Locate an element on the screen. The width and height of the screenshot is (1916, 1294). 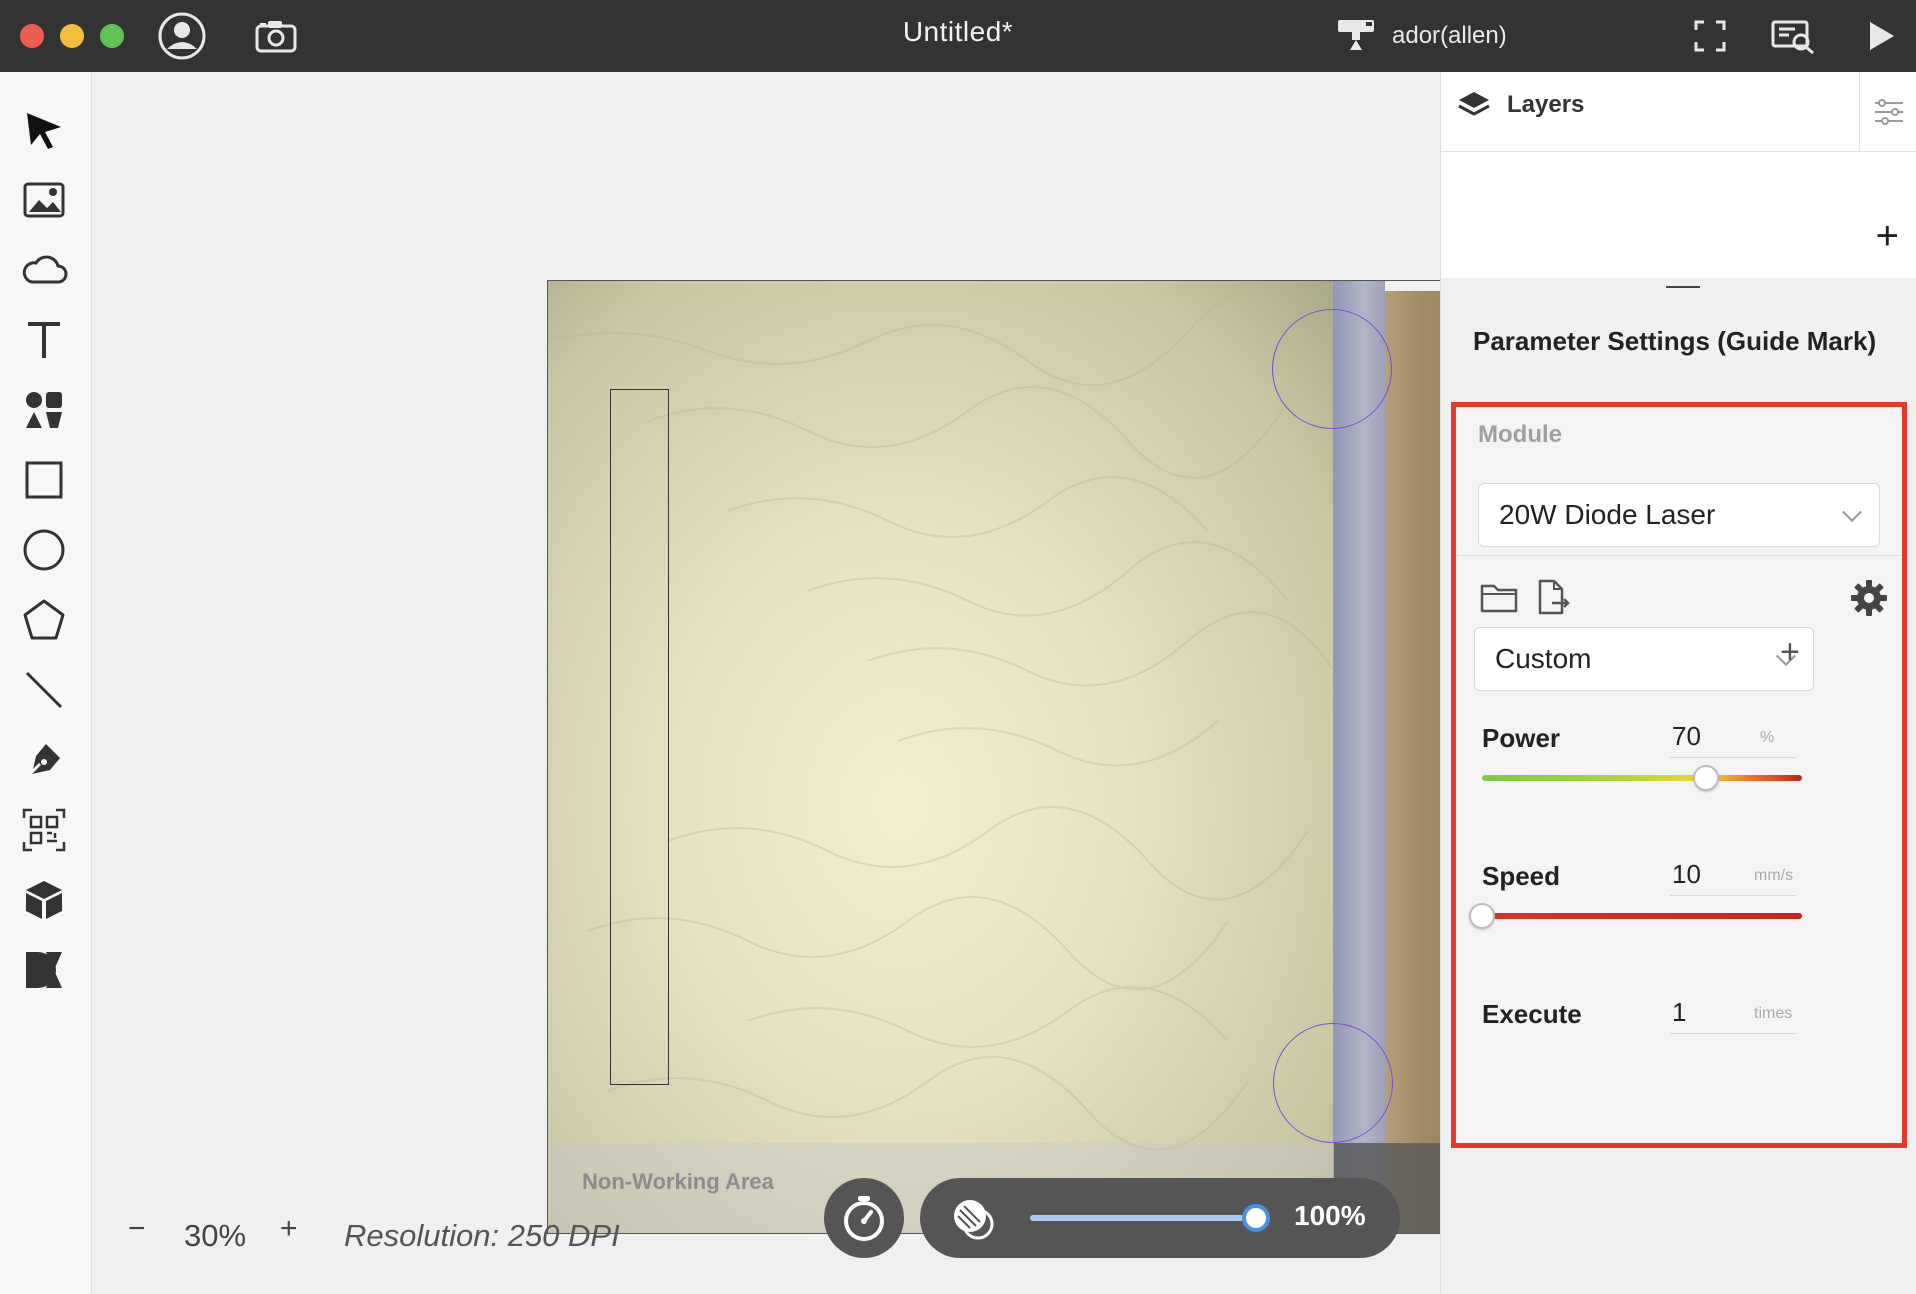
3d-box-icon is located at coordinates (44, 900).